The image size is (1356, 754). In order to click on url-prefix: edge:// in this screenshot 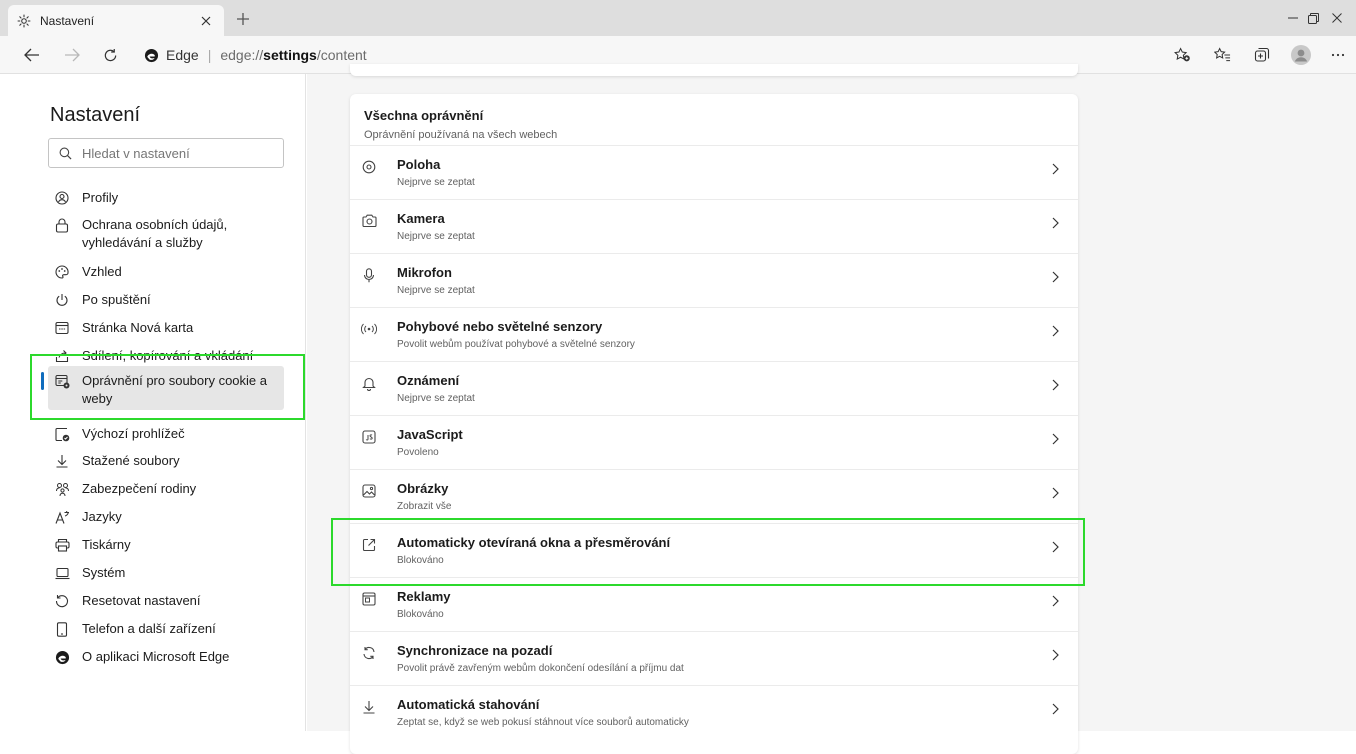, I will do `click(242, 55)`.